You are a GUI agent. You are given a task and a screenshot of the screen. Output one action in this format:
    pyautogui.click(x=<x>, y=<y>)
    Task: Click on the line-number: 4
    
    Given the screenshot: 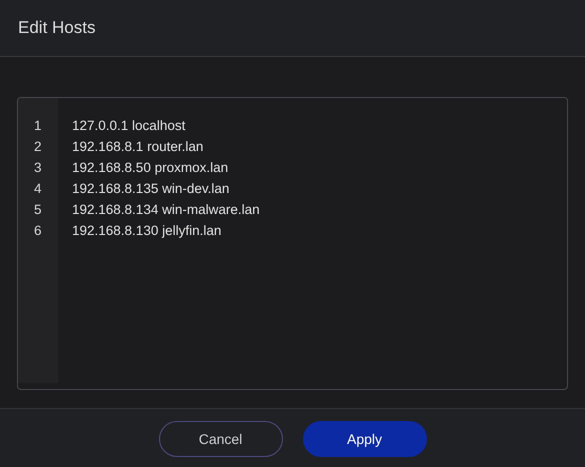 What is the action you would take?
    pyautogui.click(x=38, y=189)
    